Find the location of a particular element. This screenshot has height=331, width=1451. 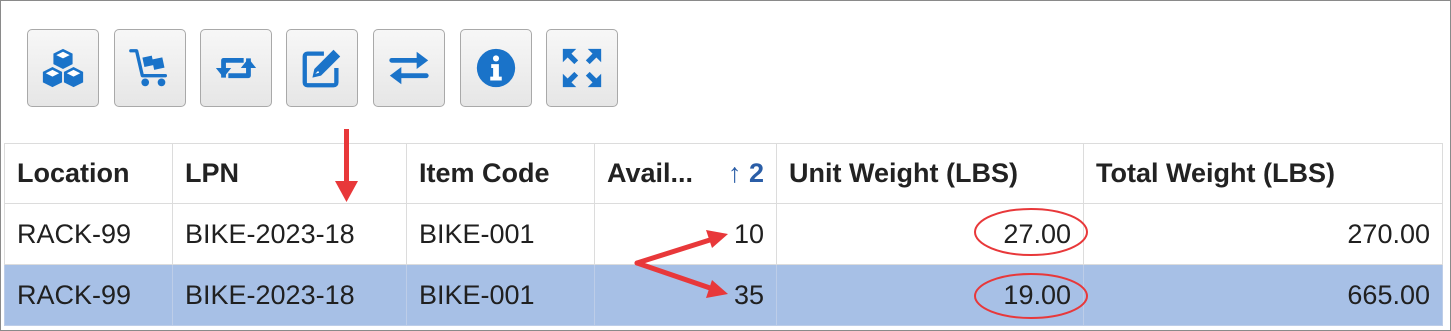

expand-button is located at coordinates (582, 68).